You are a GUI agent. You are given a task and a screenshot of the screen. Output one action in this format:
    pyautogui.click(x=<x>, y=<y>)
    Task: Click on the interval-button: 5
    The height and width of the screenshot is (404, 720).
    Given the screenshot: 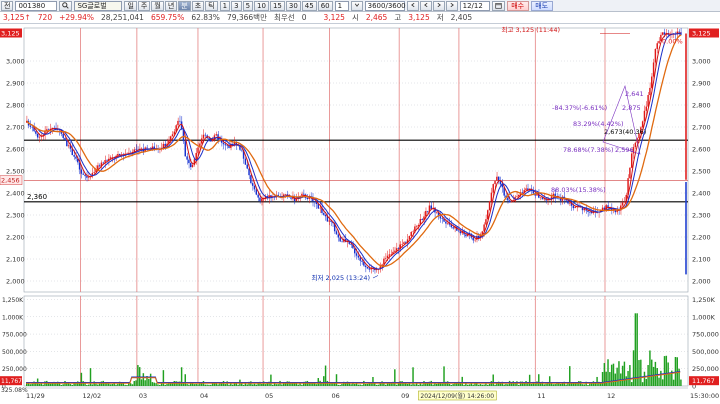 What is the action you would take?
    pyautogui.click(x=248, y=5)
    